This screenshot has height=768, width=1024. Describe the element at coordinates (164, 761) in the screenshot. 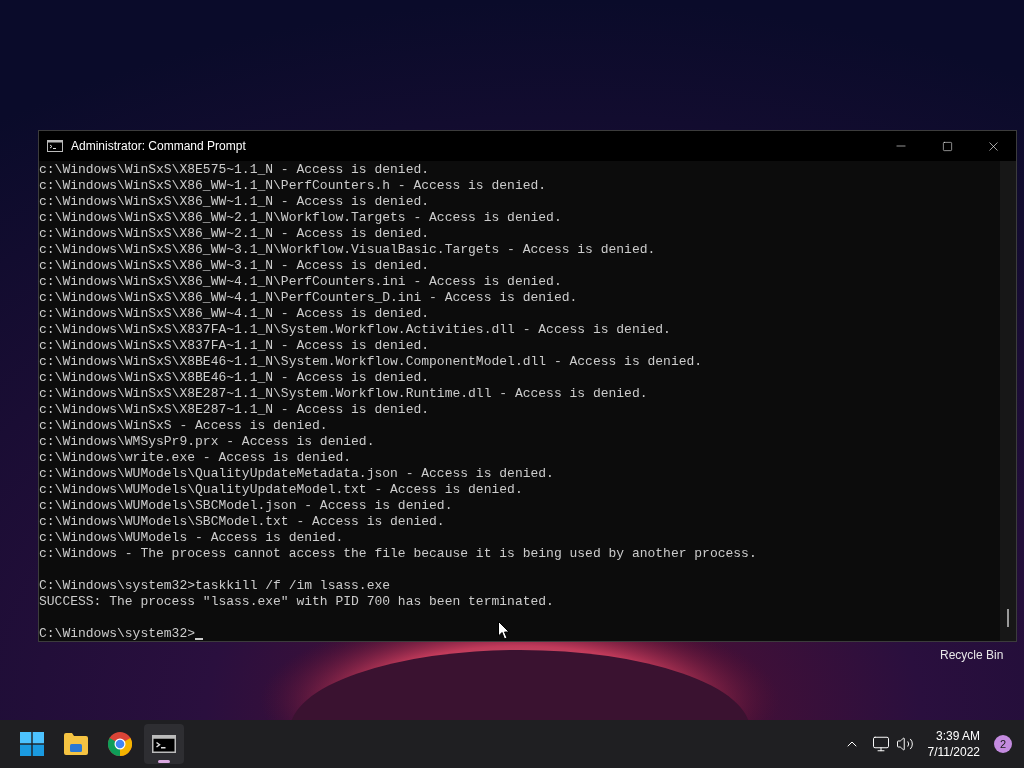

I see `active-indicator` at that location.